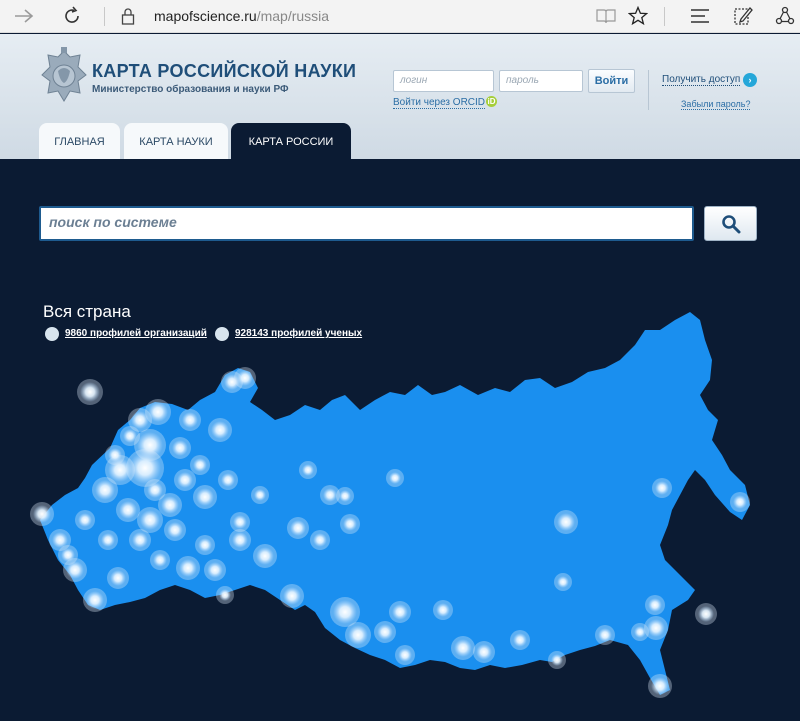  Describe the element at coordinates (72, 16) in the screenshot. I see `refresh-icon` at that location.